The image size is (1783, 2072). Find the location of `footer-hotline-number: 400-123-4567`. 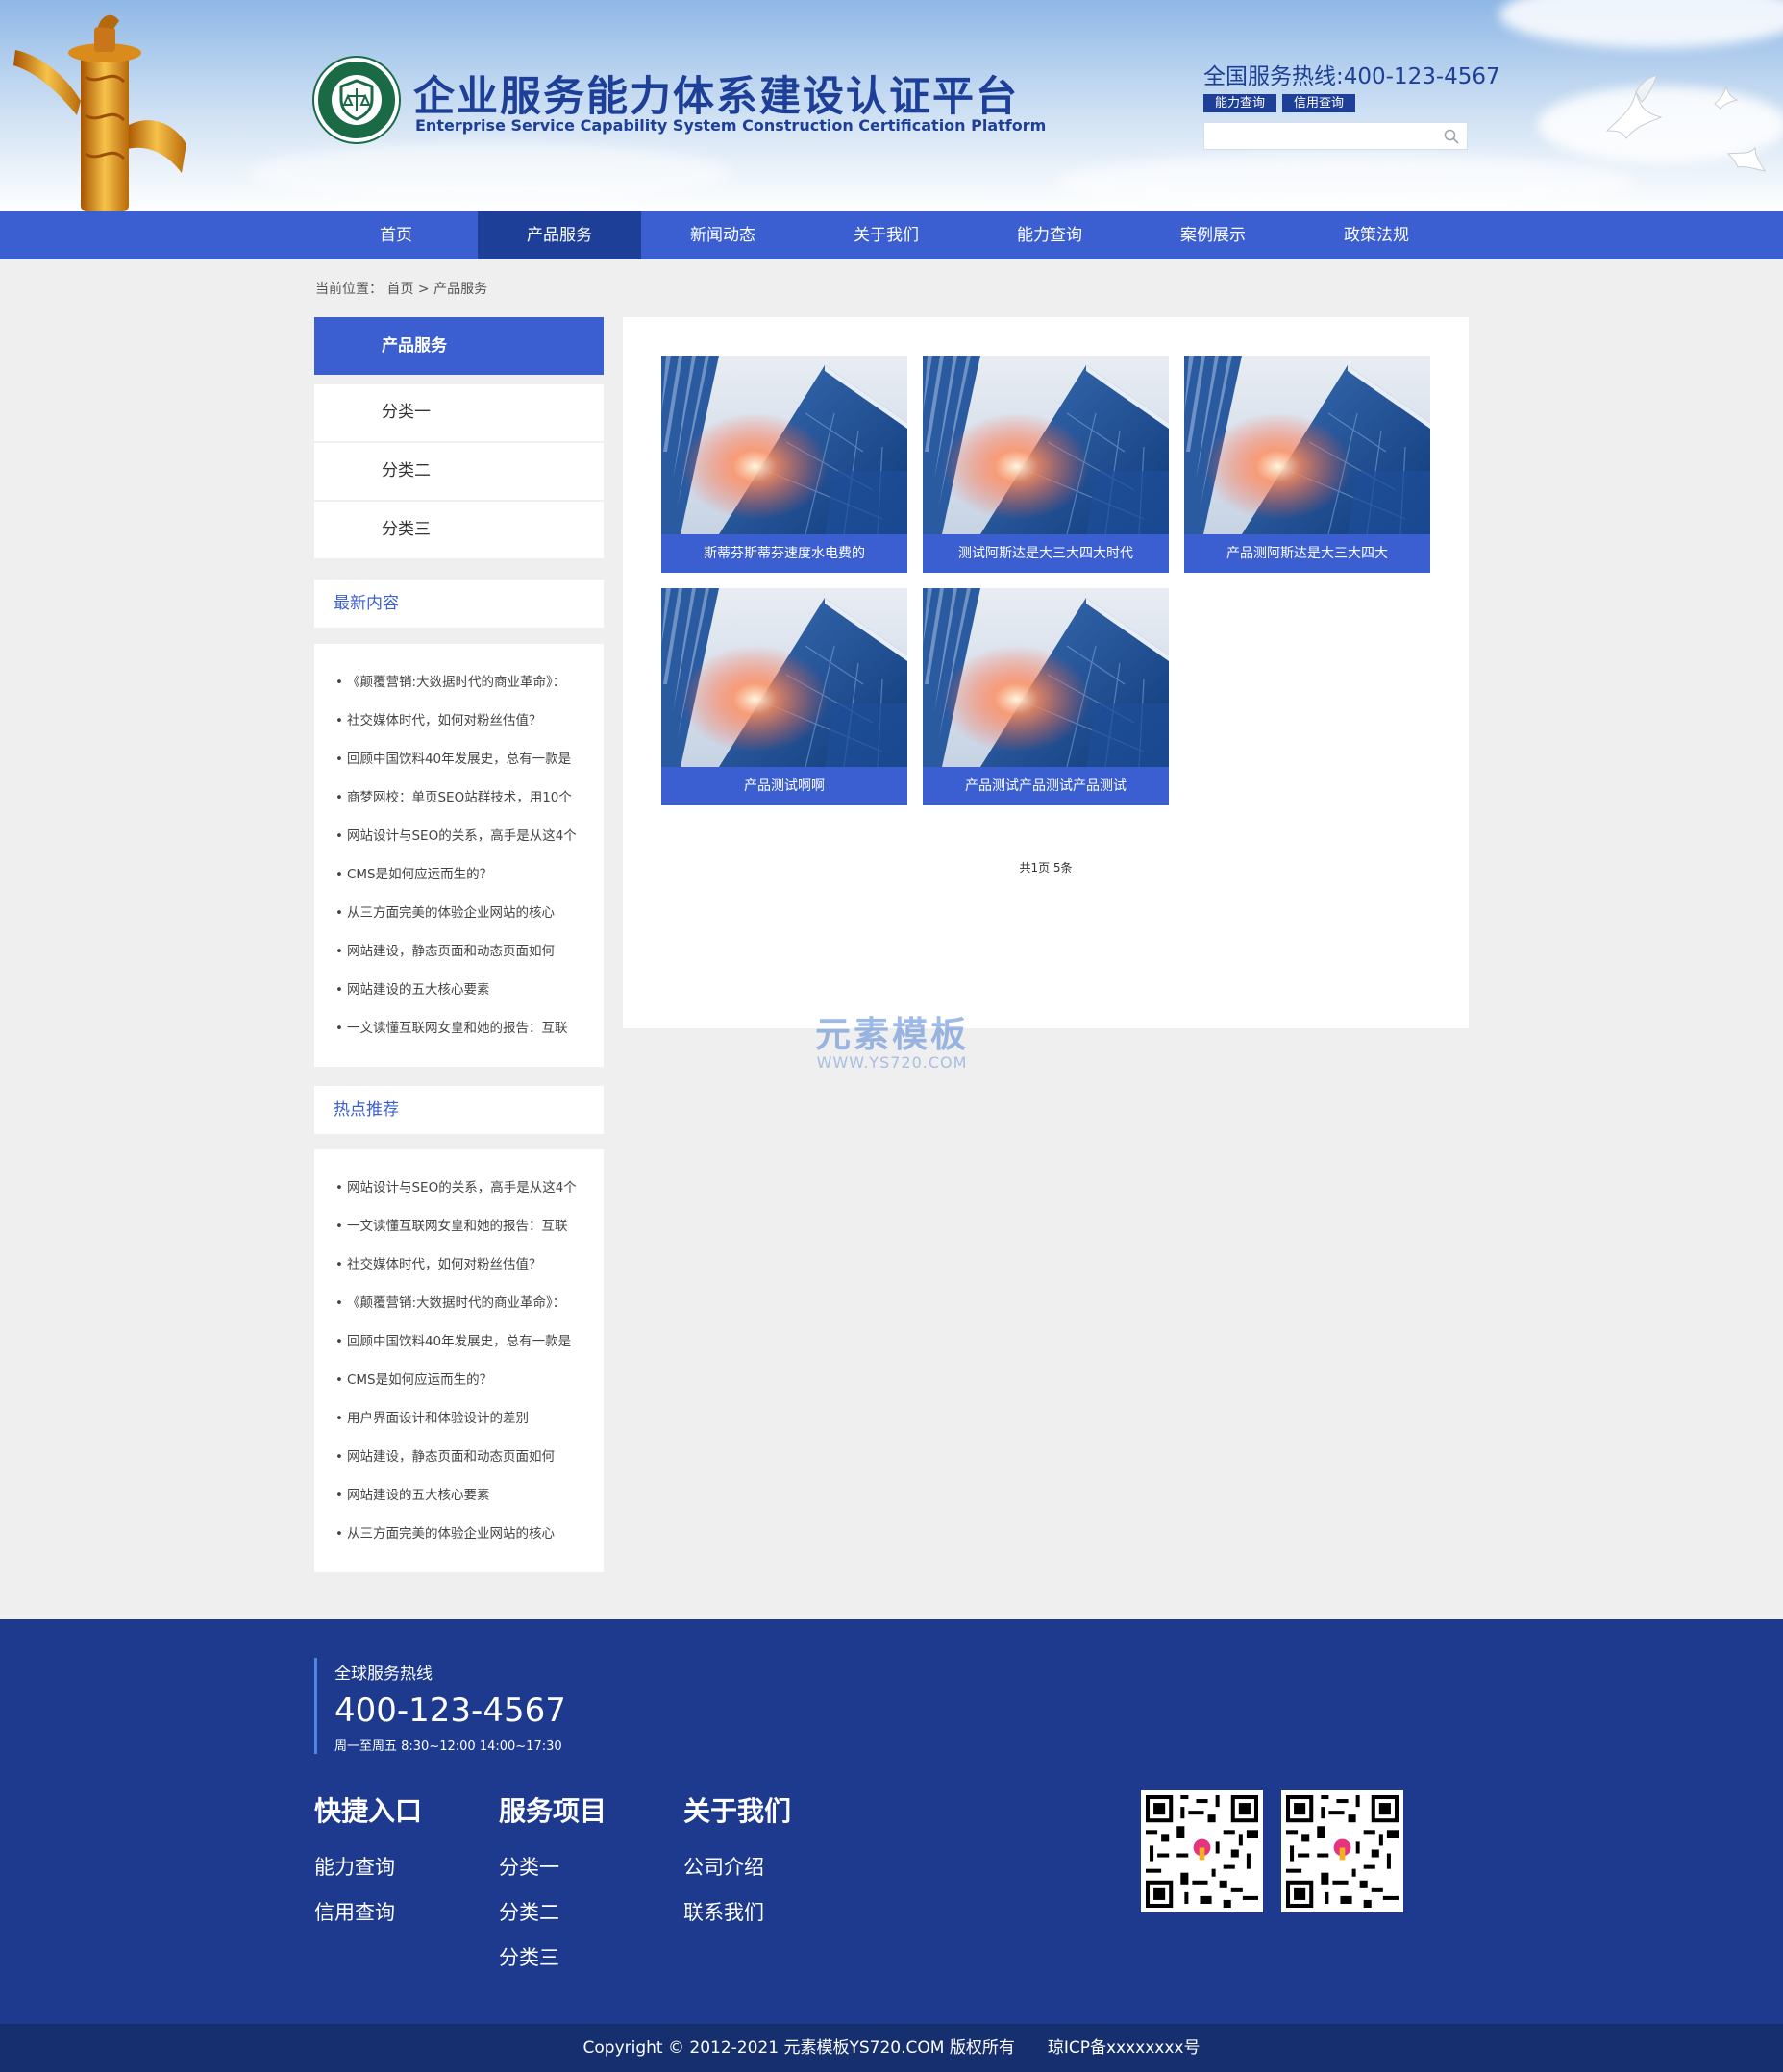

footer-hotline-number: 400-123-4567 is located at coordinates (450, 1710).